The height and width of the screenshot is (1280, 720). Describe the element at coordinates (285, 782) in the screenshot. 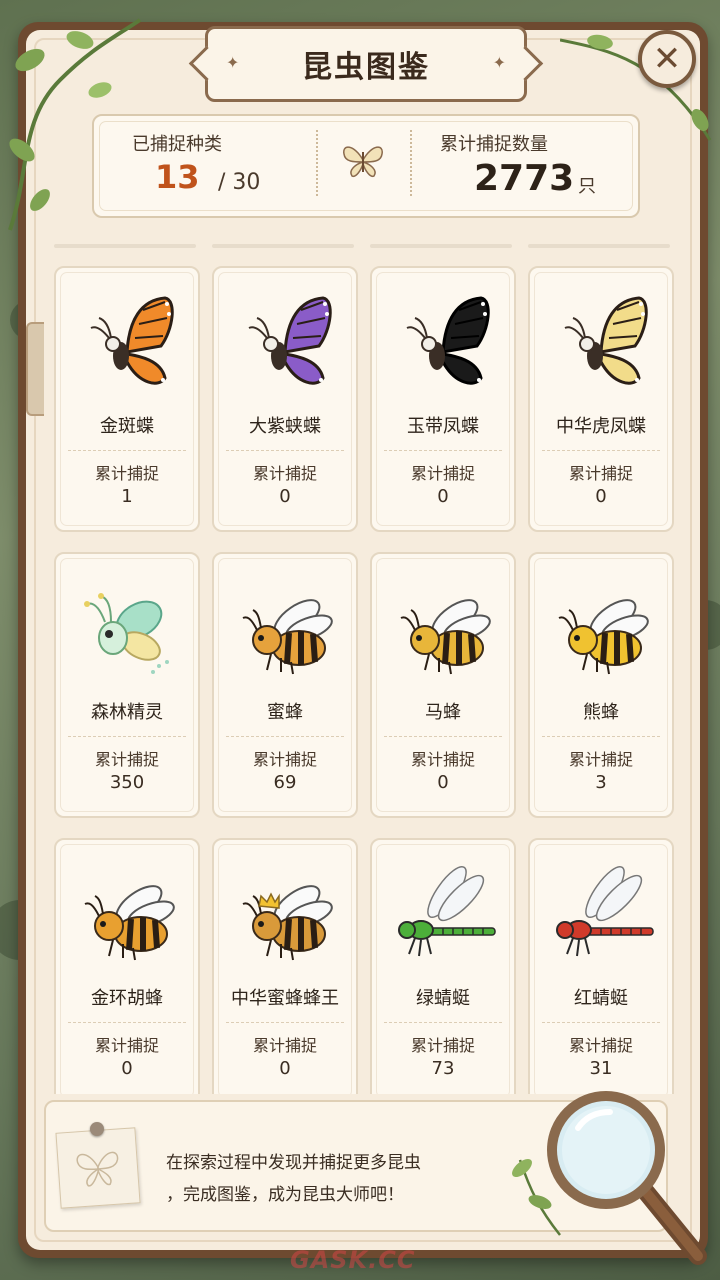

I see `catch-count-value: 69` at that location.